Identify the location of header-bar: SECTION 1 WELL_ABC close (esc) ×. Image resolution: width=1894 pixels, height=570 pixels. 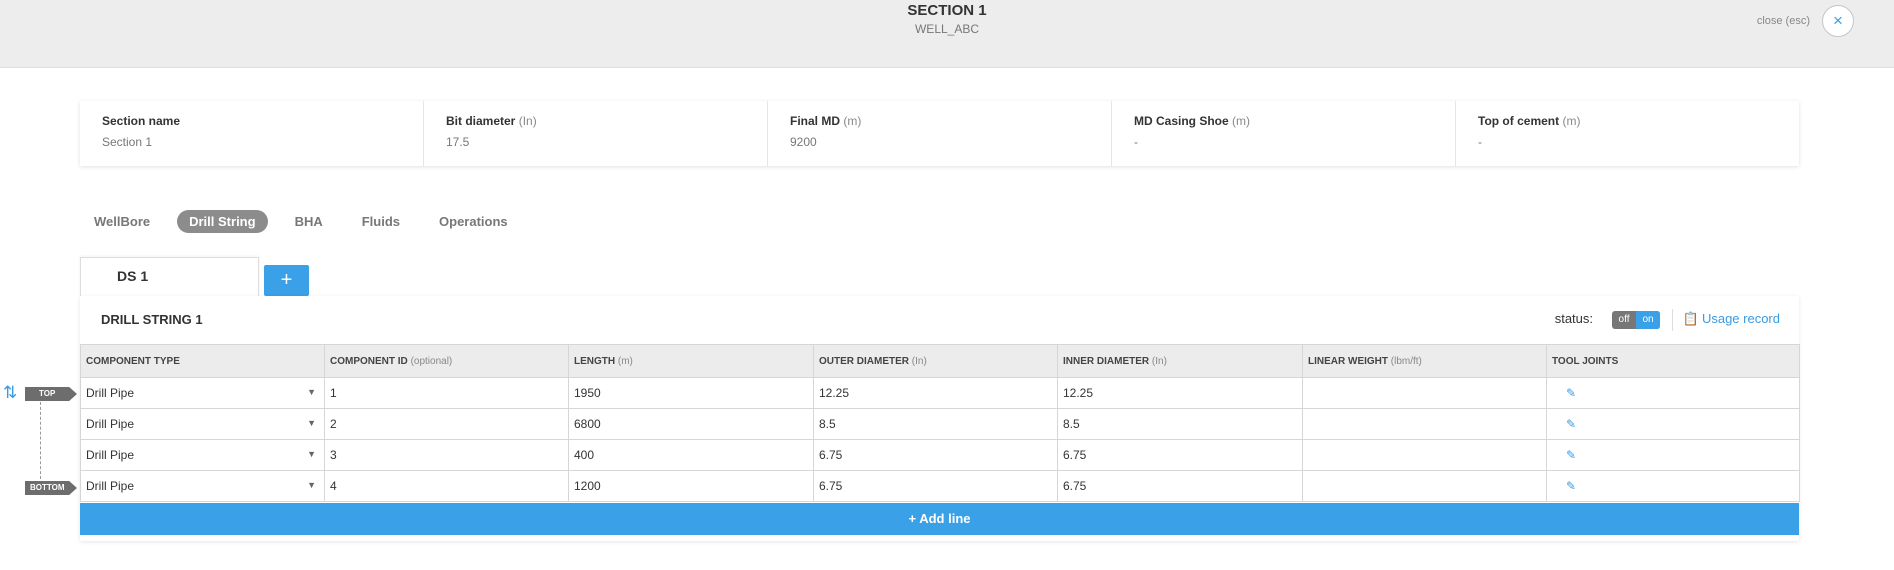
(947, 34).